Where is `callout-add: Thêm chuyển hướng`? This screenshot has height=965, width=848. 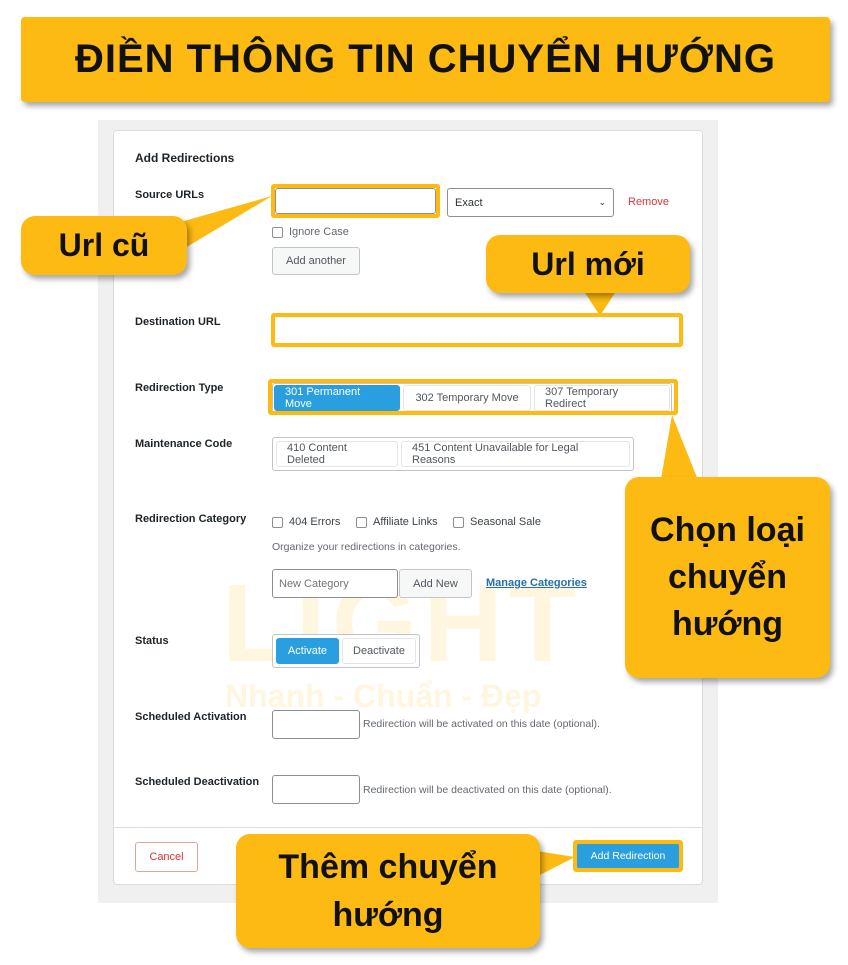
callout-add: Thêm chuyển hướng is located at coordinates (388, 891).